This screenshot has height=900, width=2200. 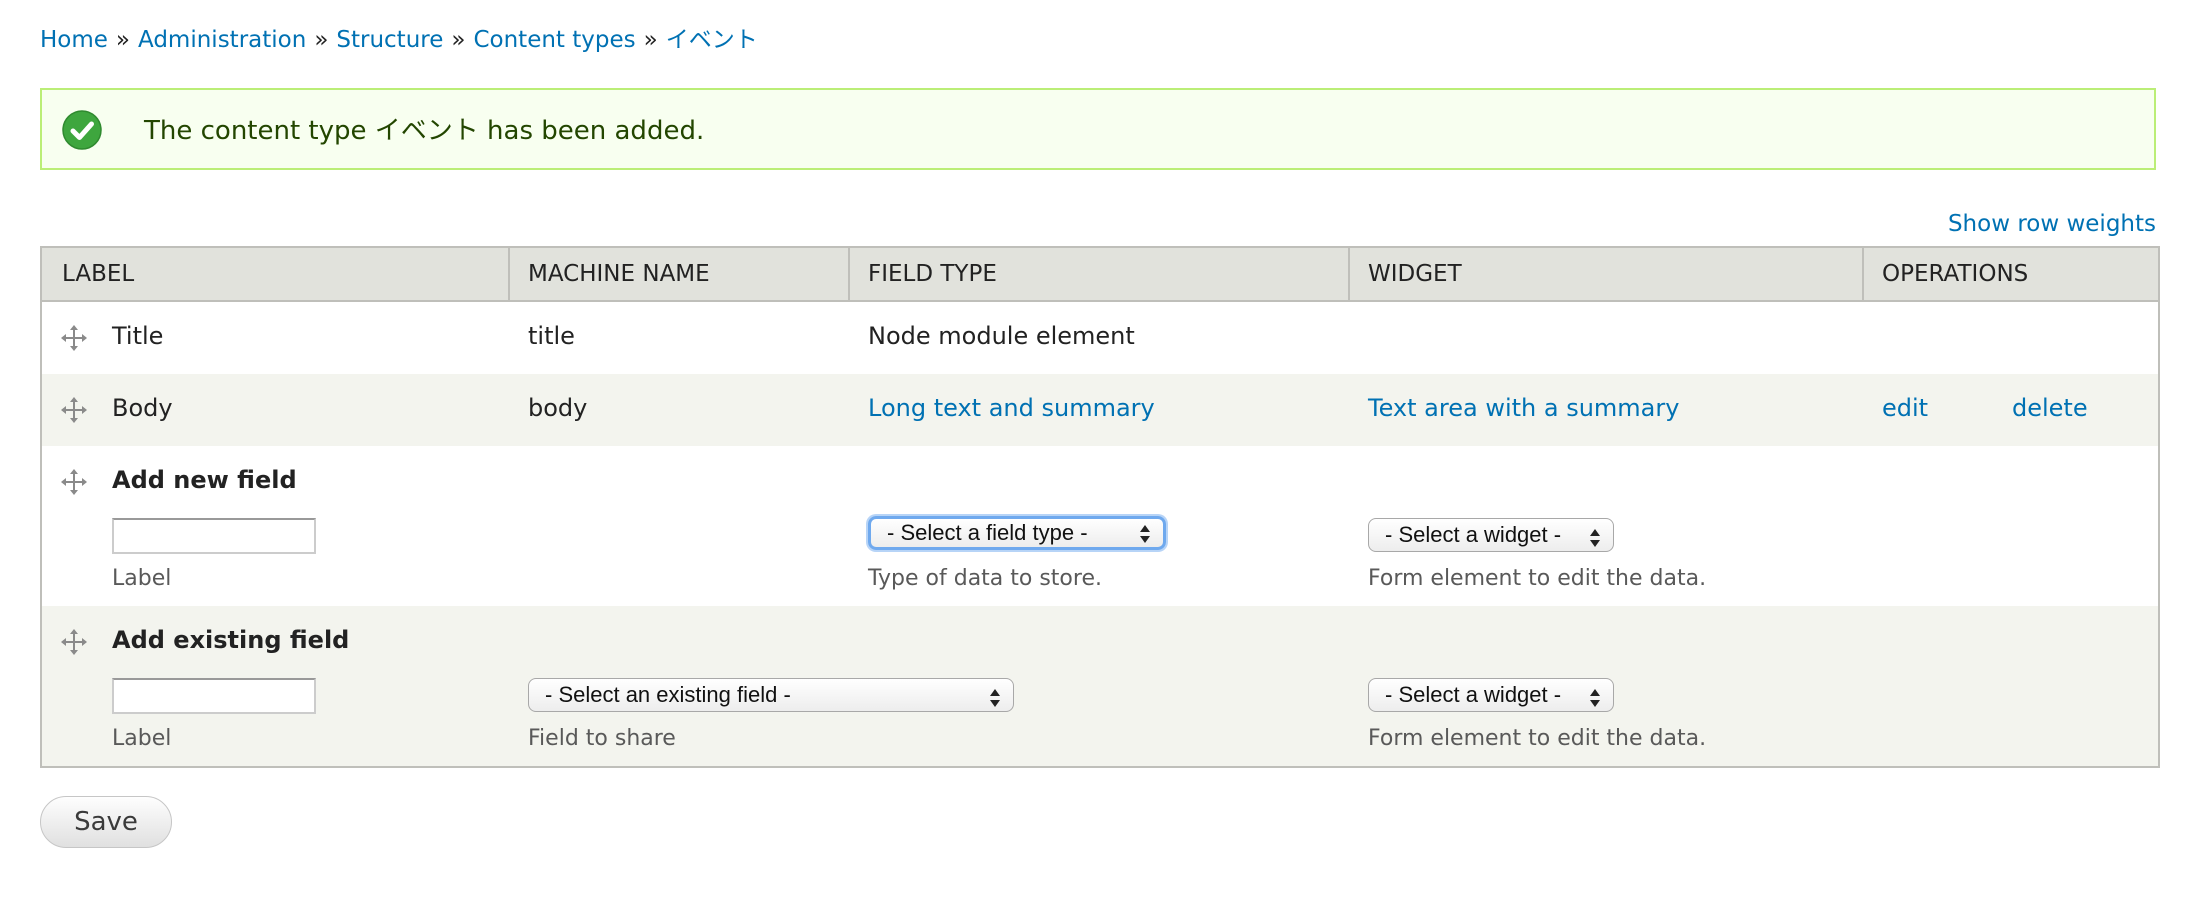 I want to click on breadcrumb-content-types: Content types, so click(x=554, y=40).